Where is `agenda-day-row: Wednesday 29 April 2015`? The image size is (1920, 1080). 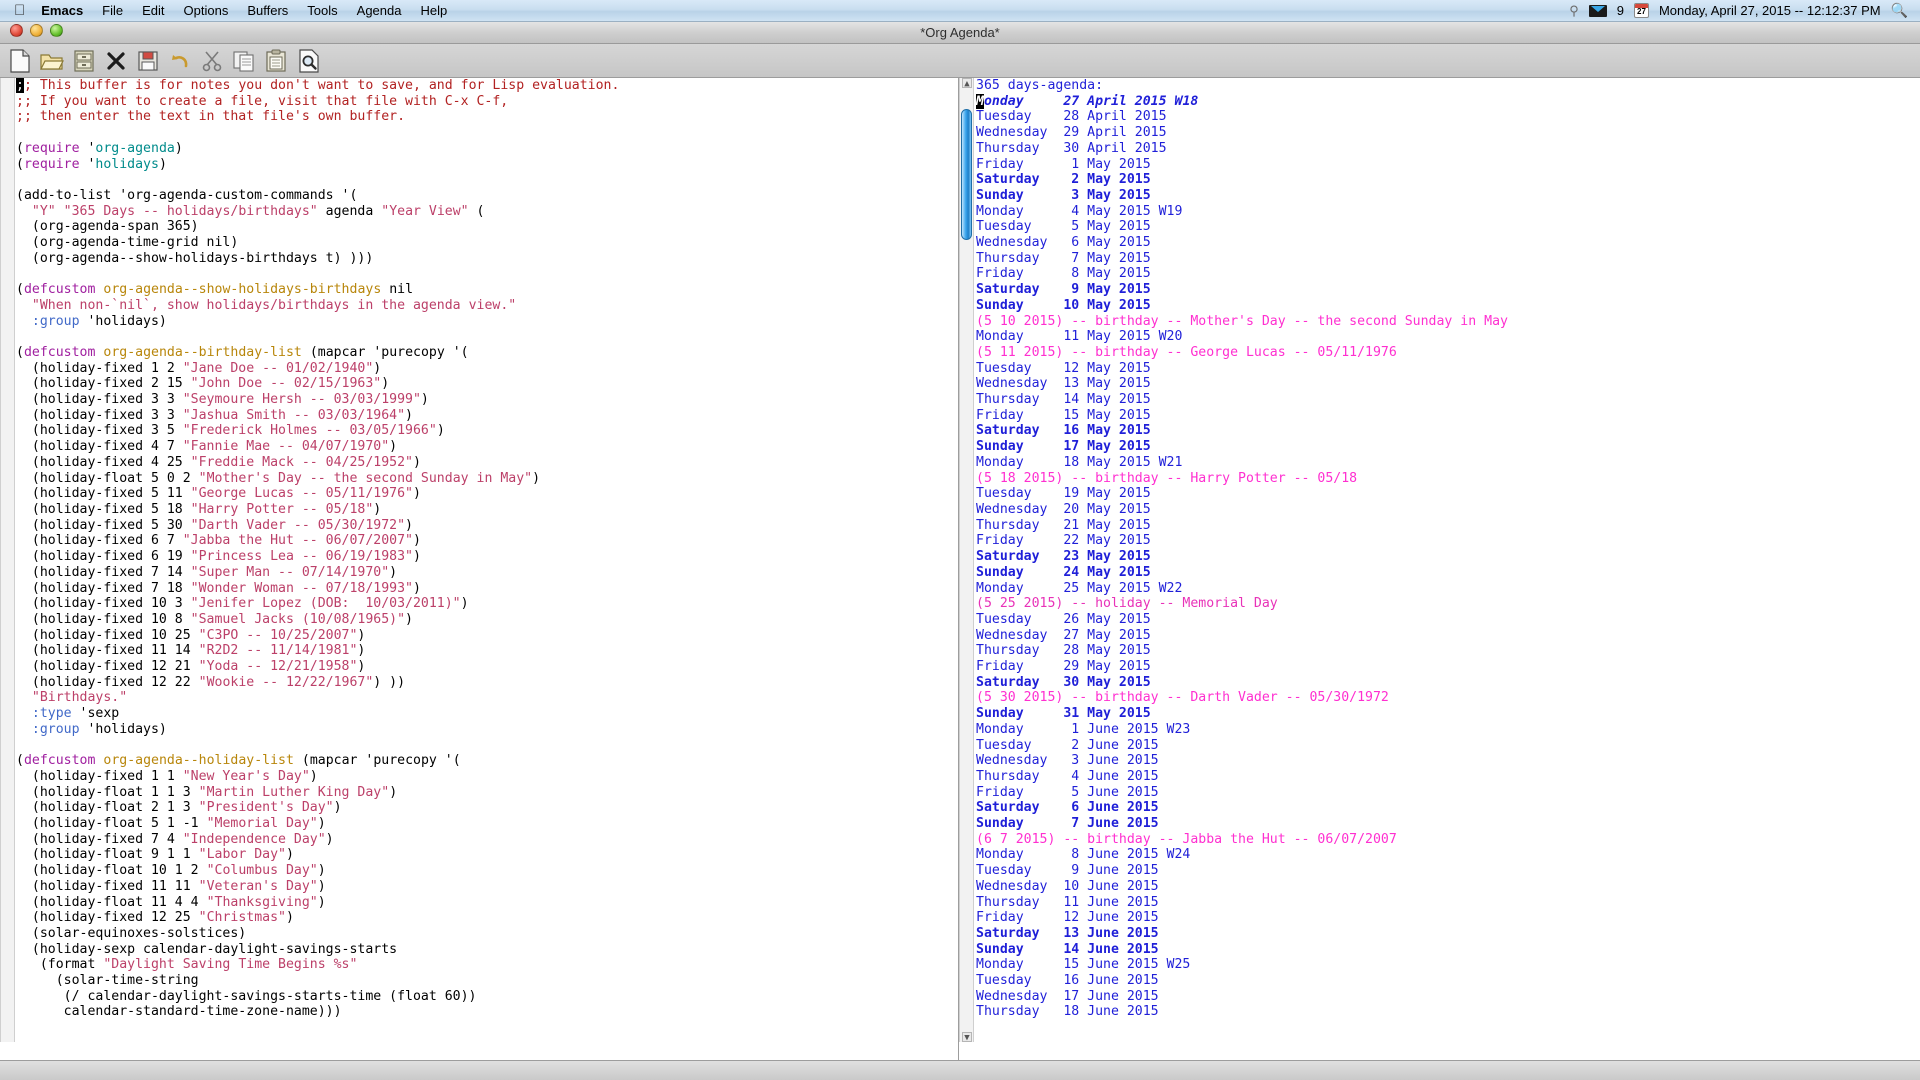
agenda-day-row: Wednesday 29 April 2015 is located at coordinates (1448, 133).